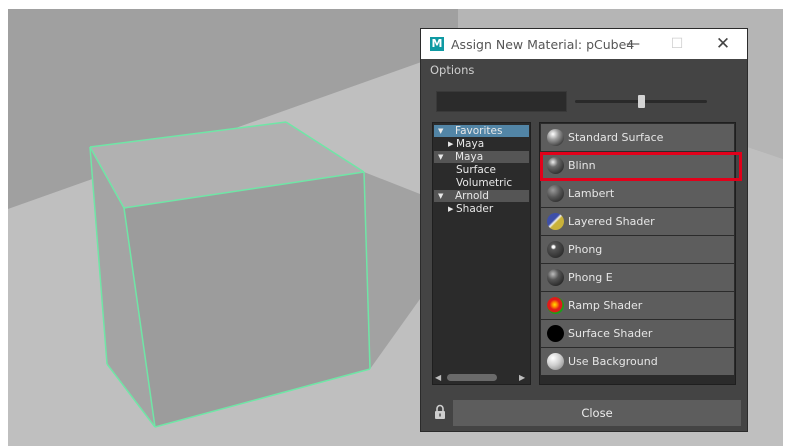 Image resolution: width=791 pixels, height=446 pixels. What do you see at coordinates (501, 101) in the screenshot?
I see `filter-input` at bounding box center [501, 101].